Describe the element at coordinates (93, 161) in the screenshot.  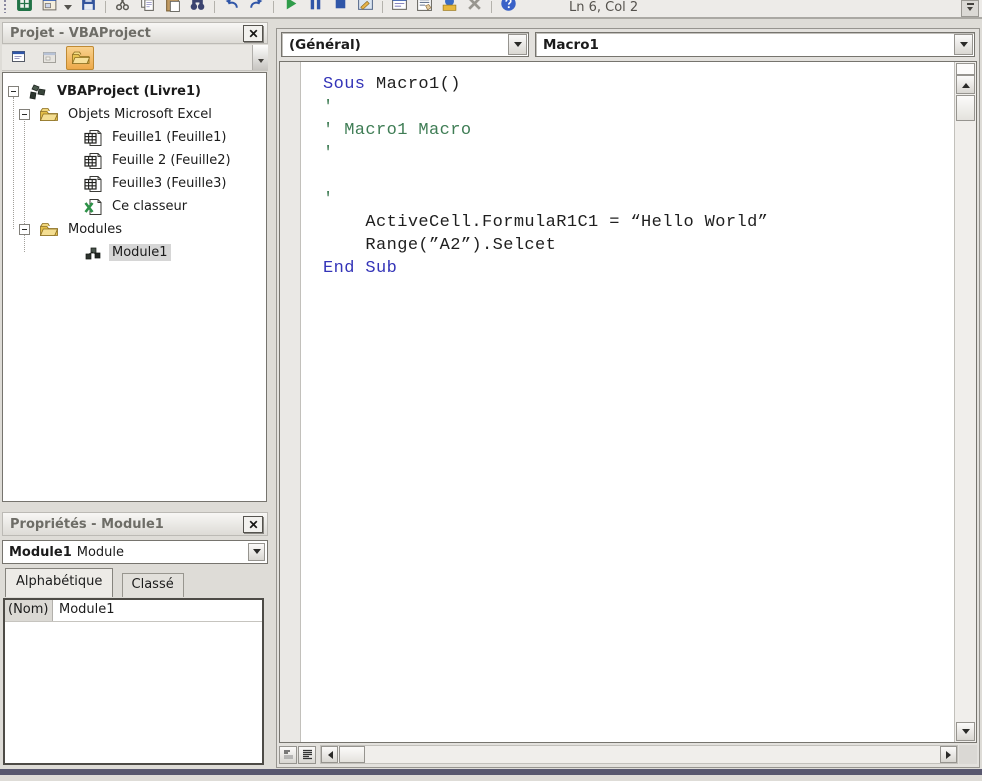
I see `worksheet-icon` at that location.